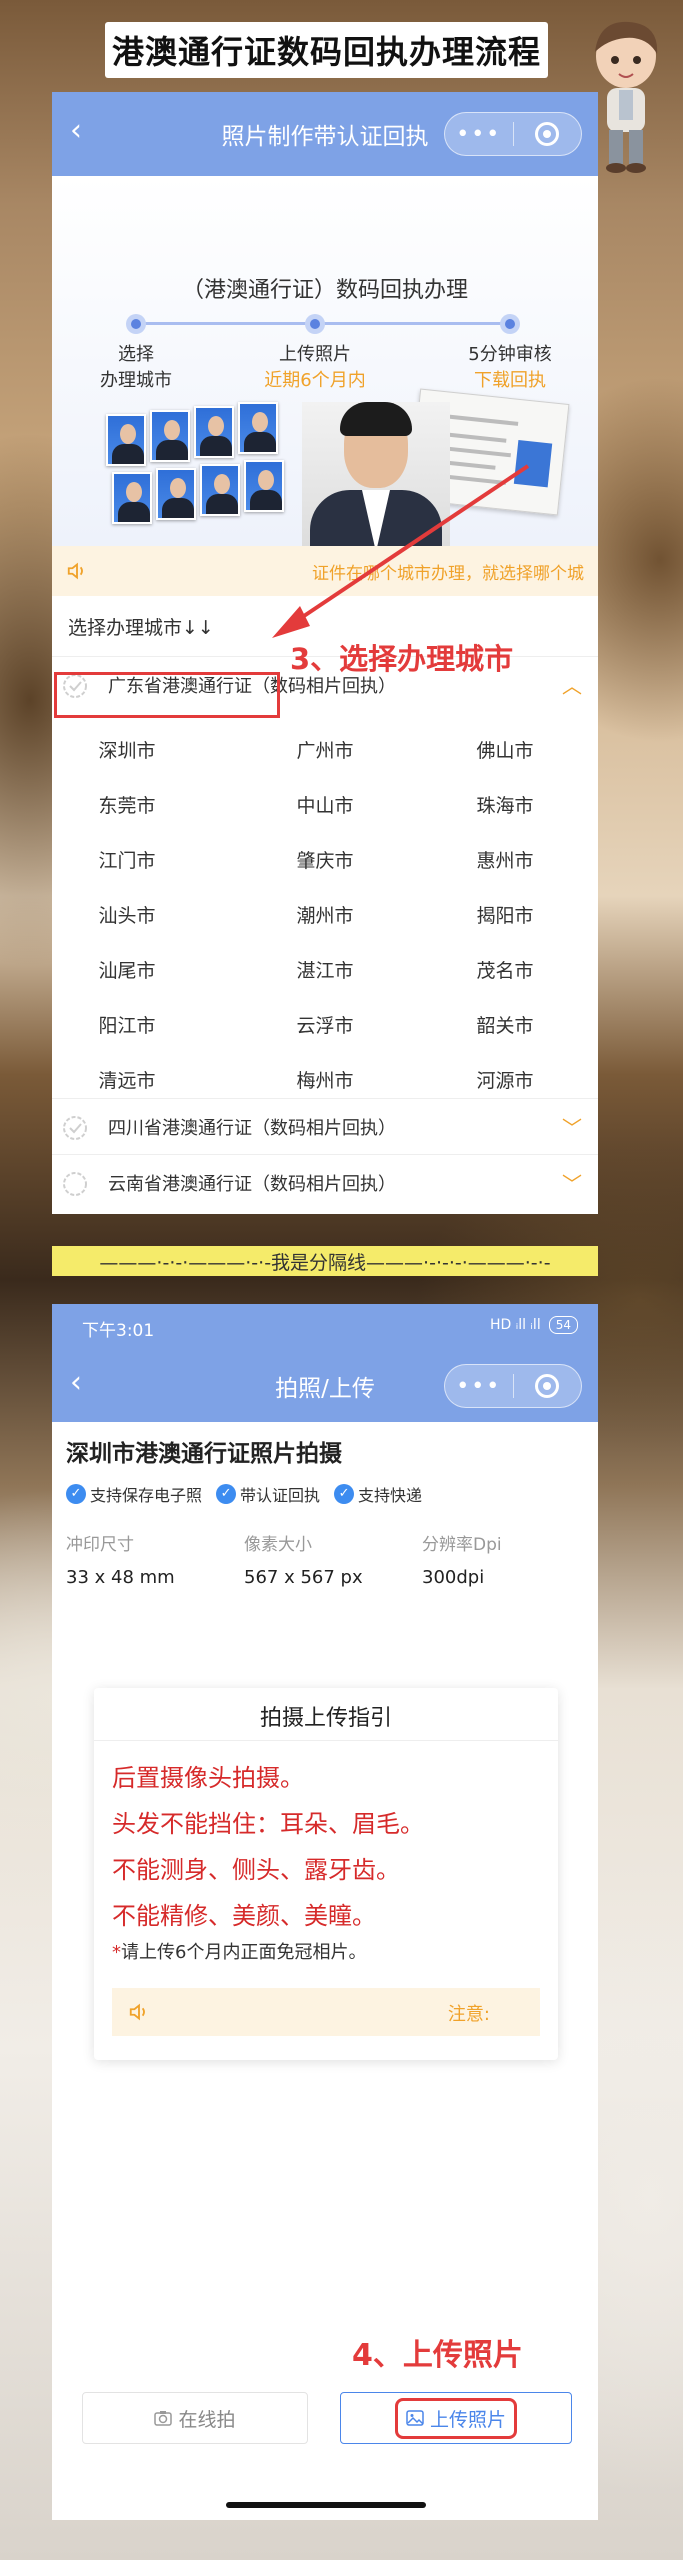 The image size is (683, 2560). What do you see at coordinates (468, 2014) in the screenshot?
I see `notice-label: 注意:` at bounding box center [468, 2014].